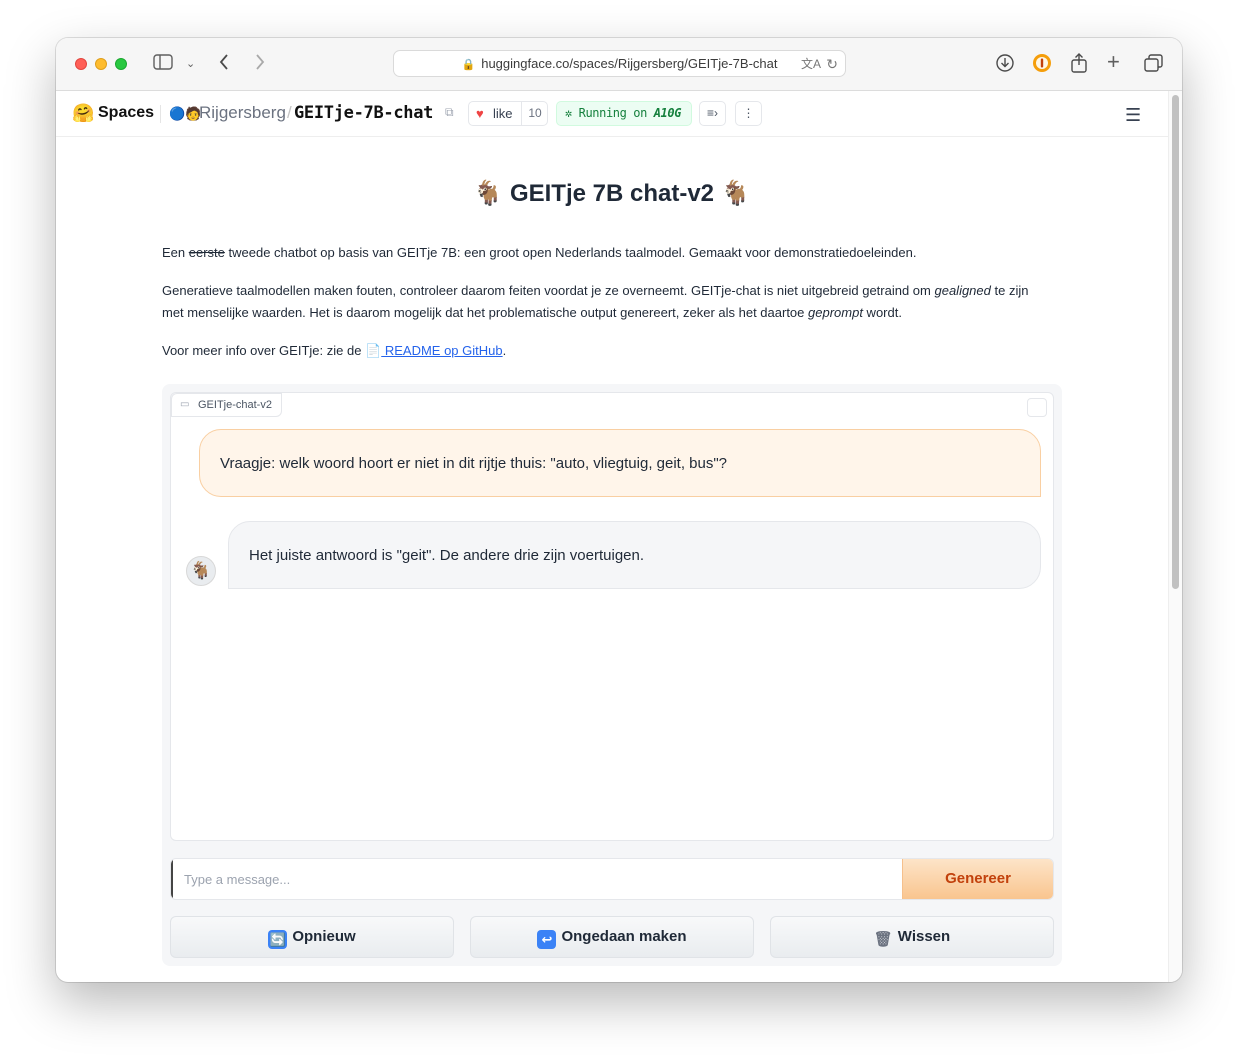  I want to click on lock-icon: 🔒, so click(468, 65).